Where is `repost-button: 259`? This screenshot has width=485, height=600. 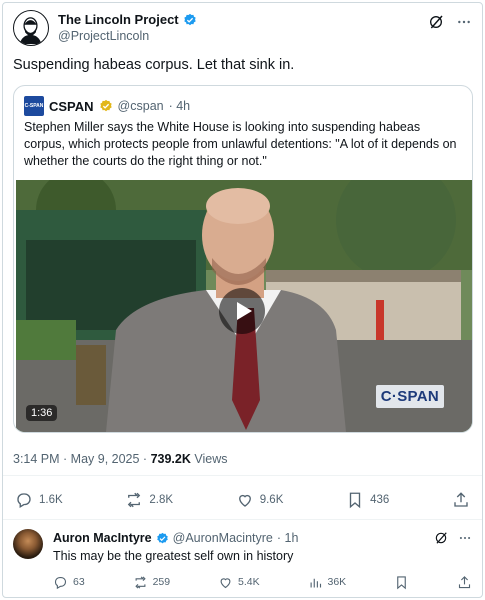 repost-button: 259 is located at coordinates (152, 582).